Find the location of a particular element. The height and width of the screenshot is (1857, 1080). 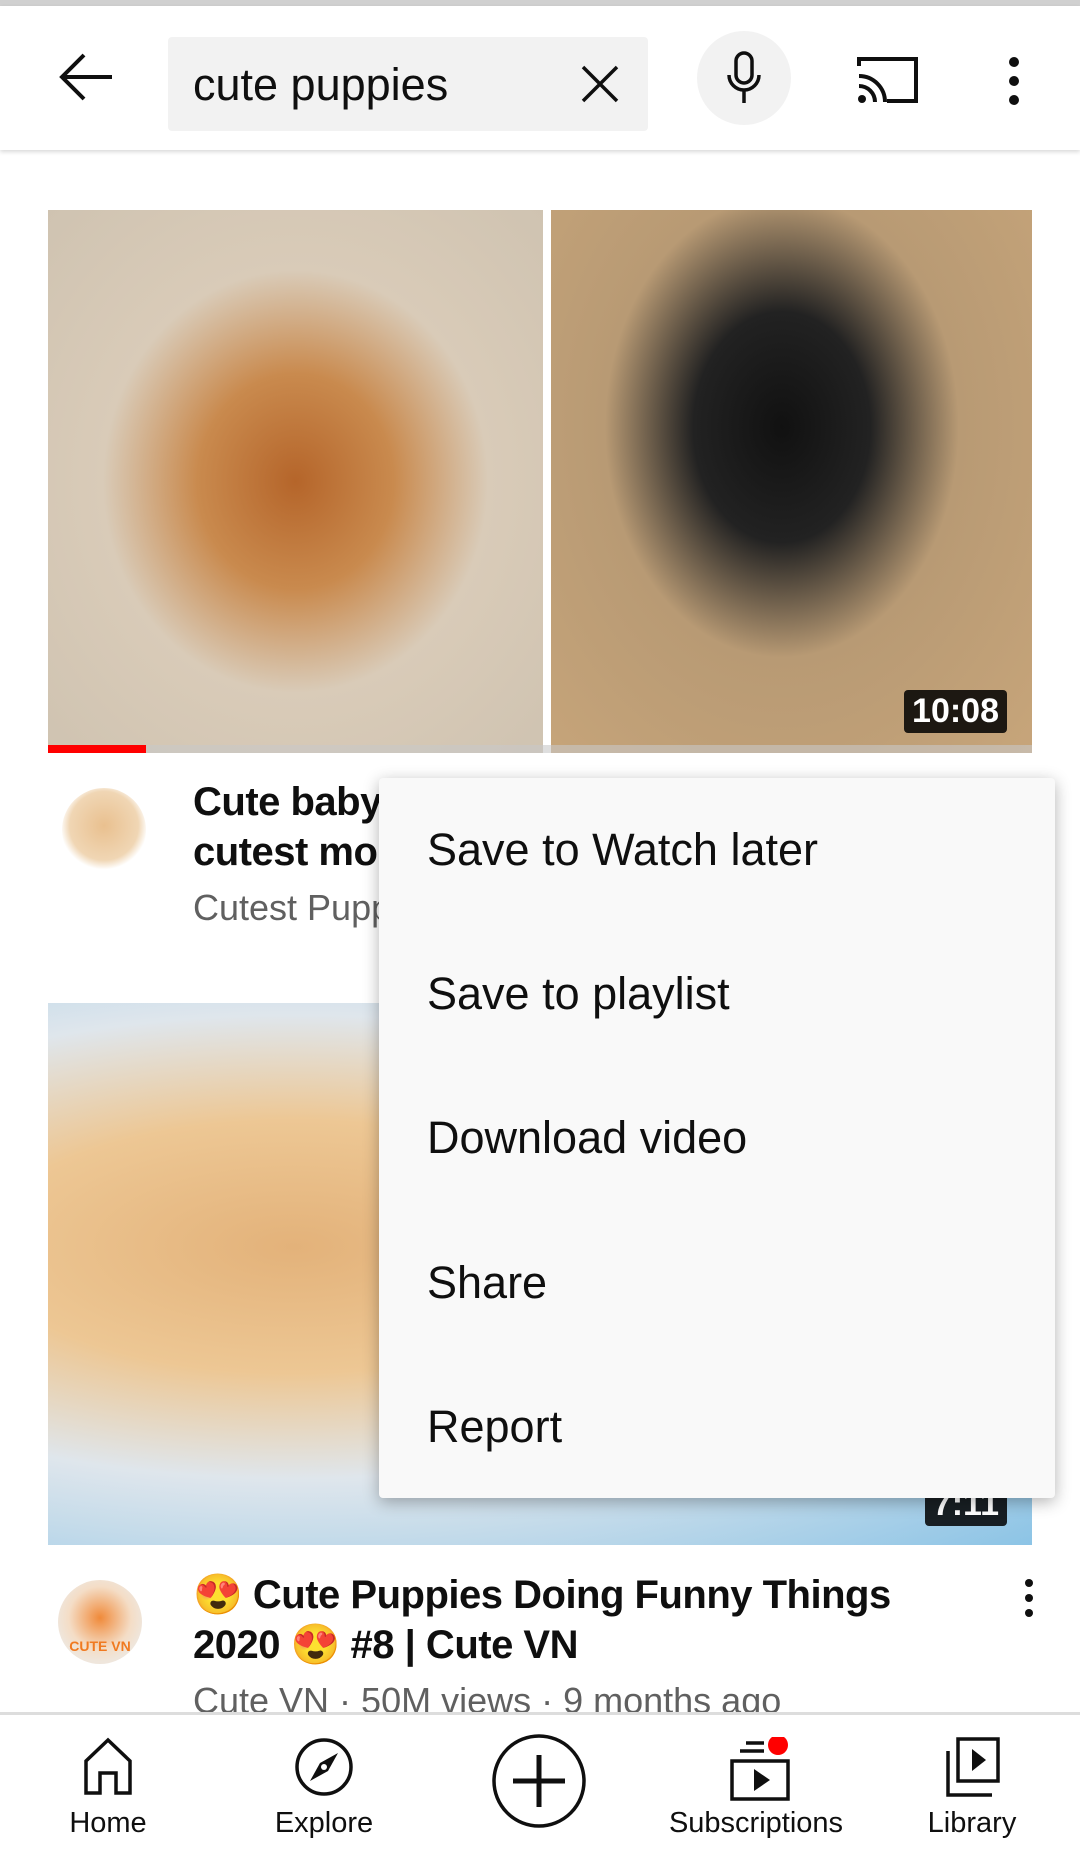

back-arrow-icon is located at coordinates (86, 77).